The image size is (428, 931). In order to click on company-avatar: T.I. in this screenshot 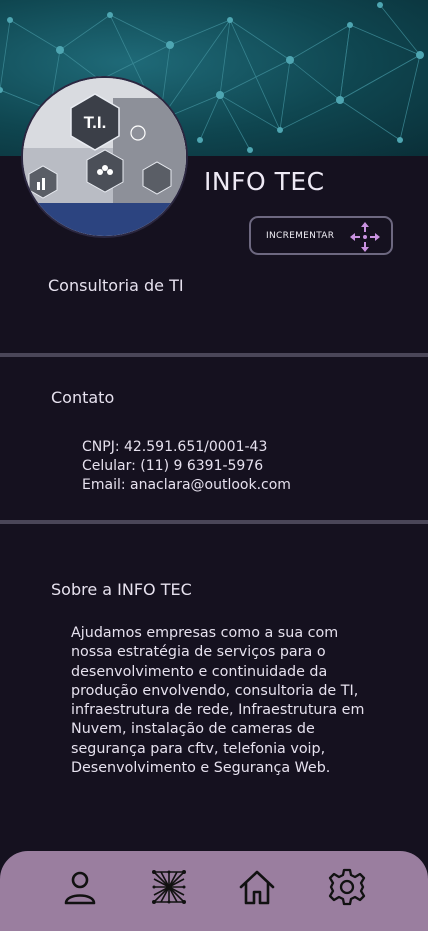, I will do `click(104, 157)`.